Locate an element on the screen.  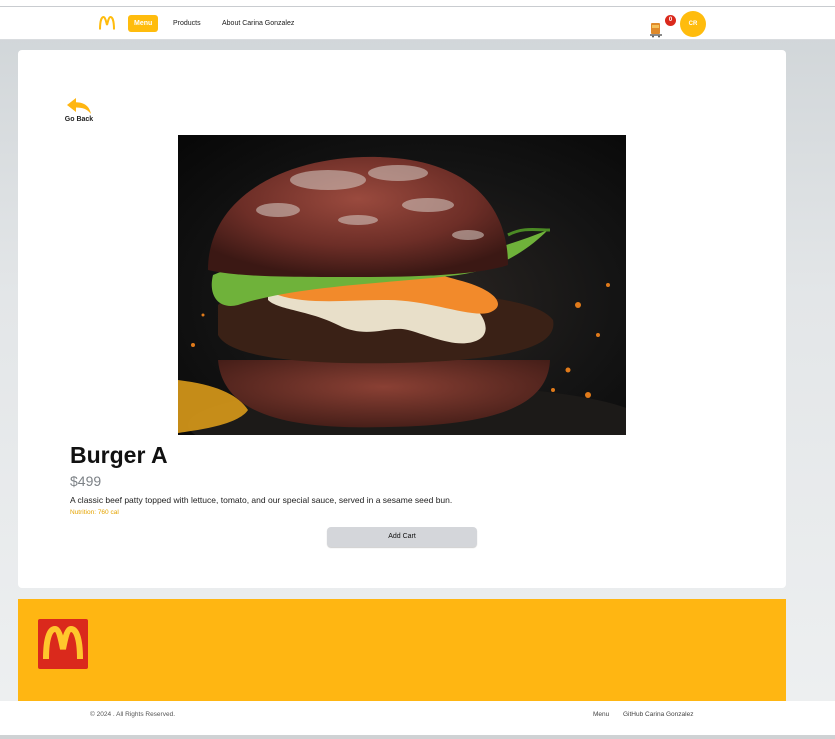
nav-link-menu: Menu is located at coordinates (143, 23).